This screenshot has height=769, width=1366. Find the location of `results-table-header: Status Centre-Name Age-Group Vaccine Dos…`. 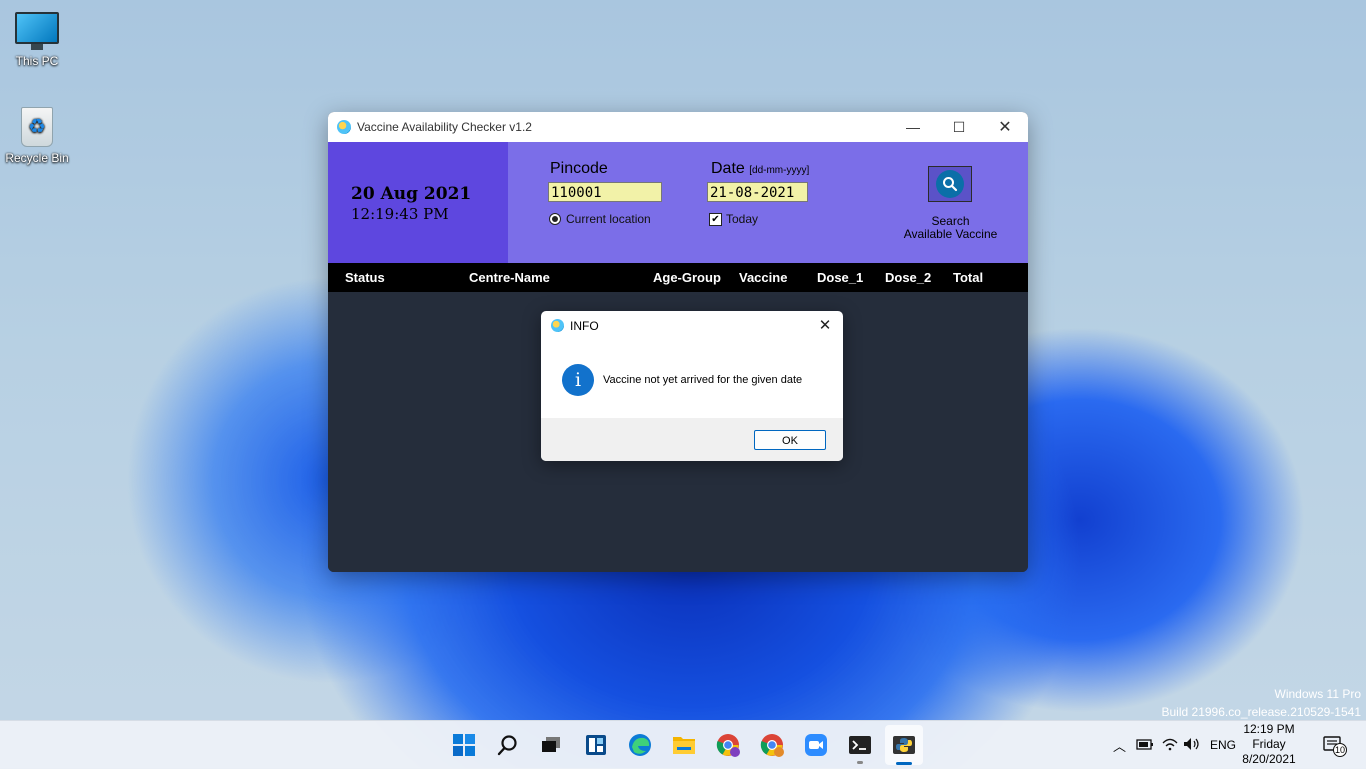

results-table-header: Status Centre-Name Age-Group Vaccine Dos… is located at coordinates (678, 277).